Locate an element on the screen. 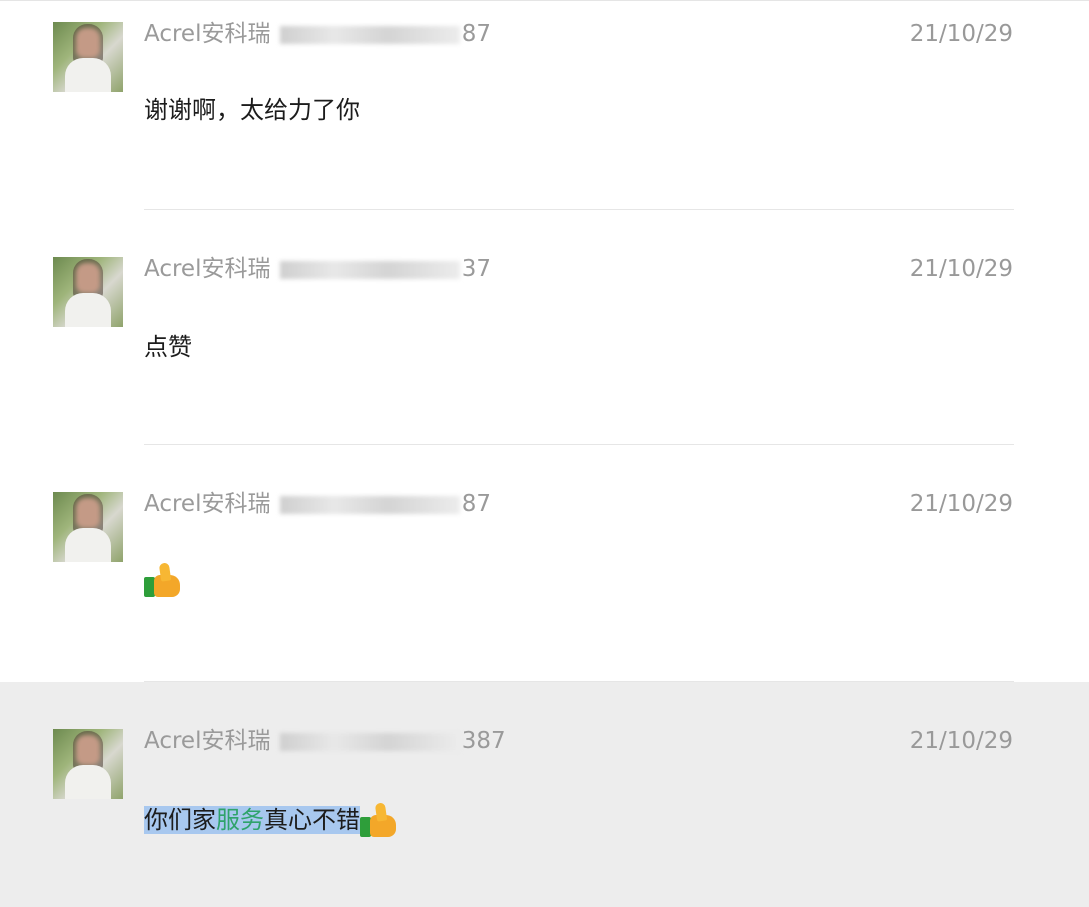  comment-text: 点赞 is located at coordinates (168, 347).